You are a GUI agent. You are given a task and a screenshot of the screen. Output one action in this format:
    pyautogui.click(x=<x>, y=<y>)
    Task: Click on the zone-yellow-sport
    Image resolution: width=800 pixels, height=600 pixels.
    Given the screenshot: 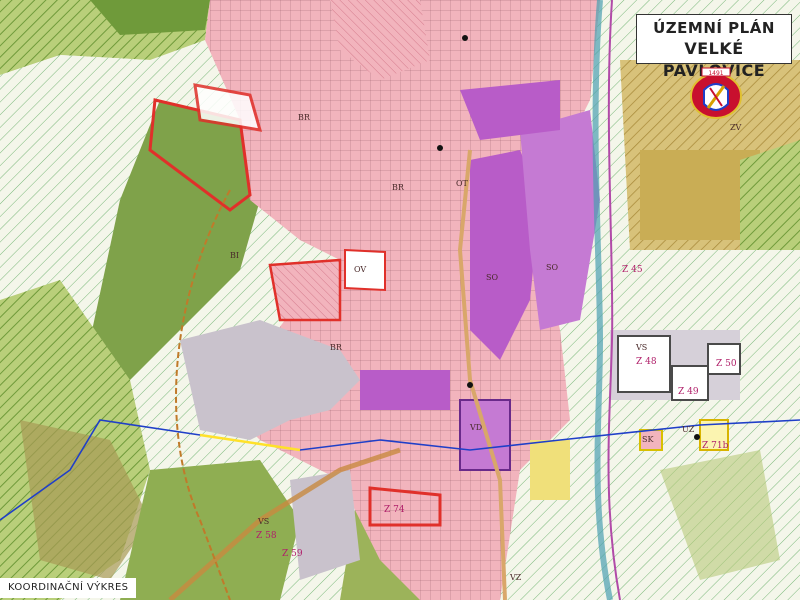 What is the action you would take?
    pyautogui.click(x=550, y=470)
    